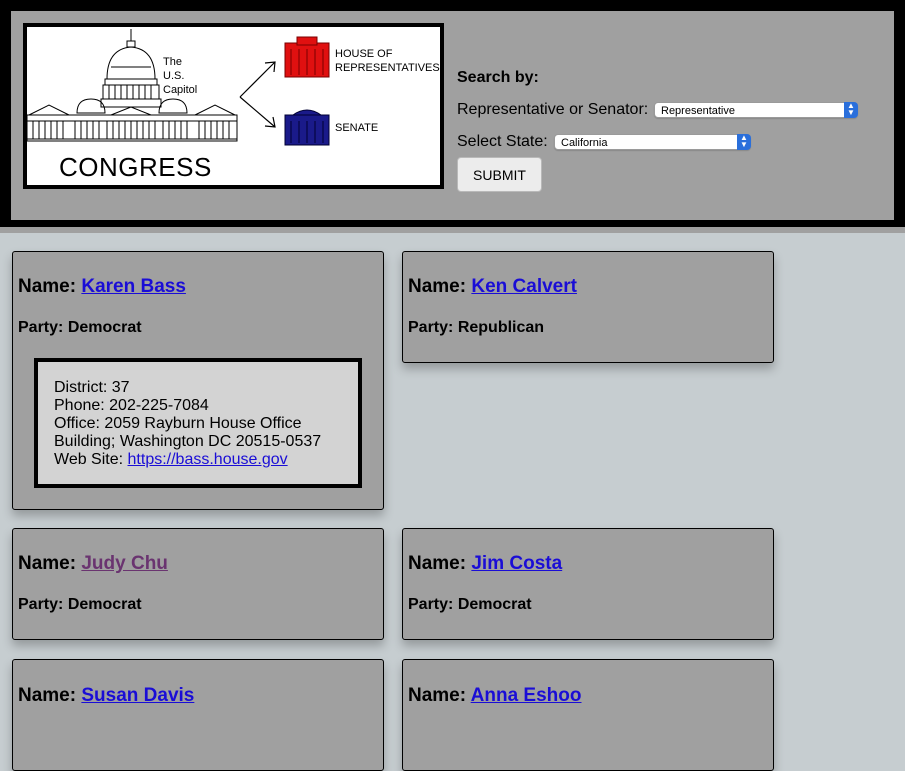 The image size is (905, 771). What do you see at coordinates (135, 167) in the screenshot?
I see `logo-congress-title: CONGRESS` at bounding box center [135, 167].